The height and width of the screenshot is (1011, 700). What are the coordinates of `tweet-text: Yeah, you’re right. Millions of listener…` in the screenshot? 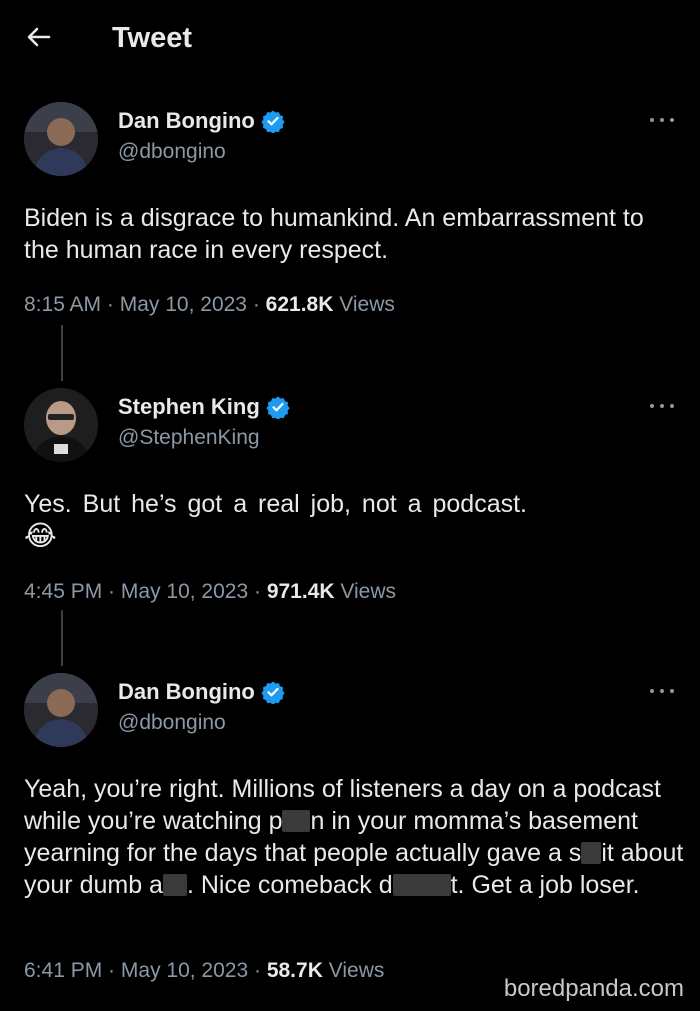 It's located at (354, 837).